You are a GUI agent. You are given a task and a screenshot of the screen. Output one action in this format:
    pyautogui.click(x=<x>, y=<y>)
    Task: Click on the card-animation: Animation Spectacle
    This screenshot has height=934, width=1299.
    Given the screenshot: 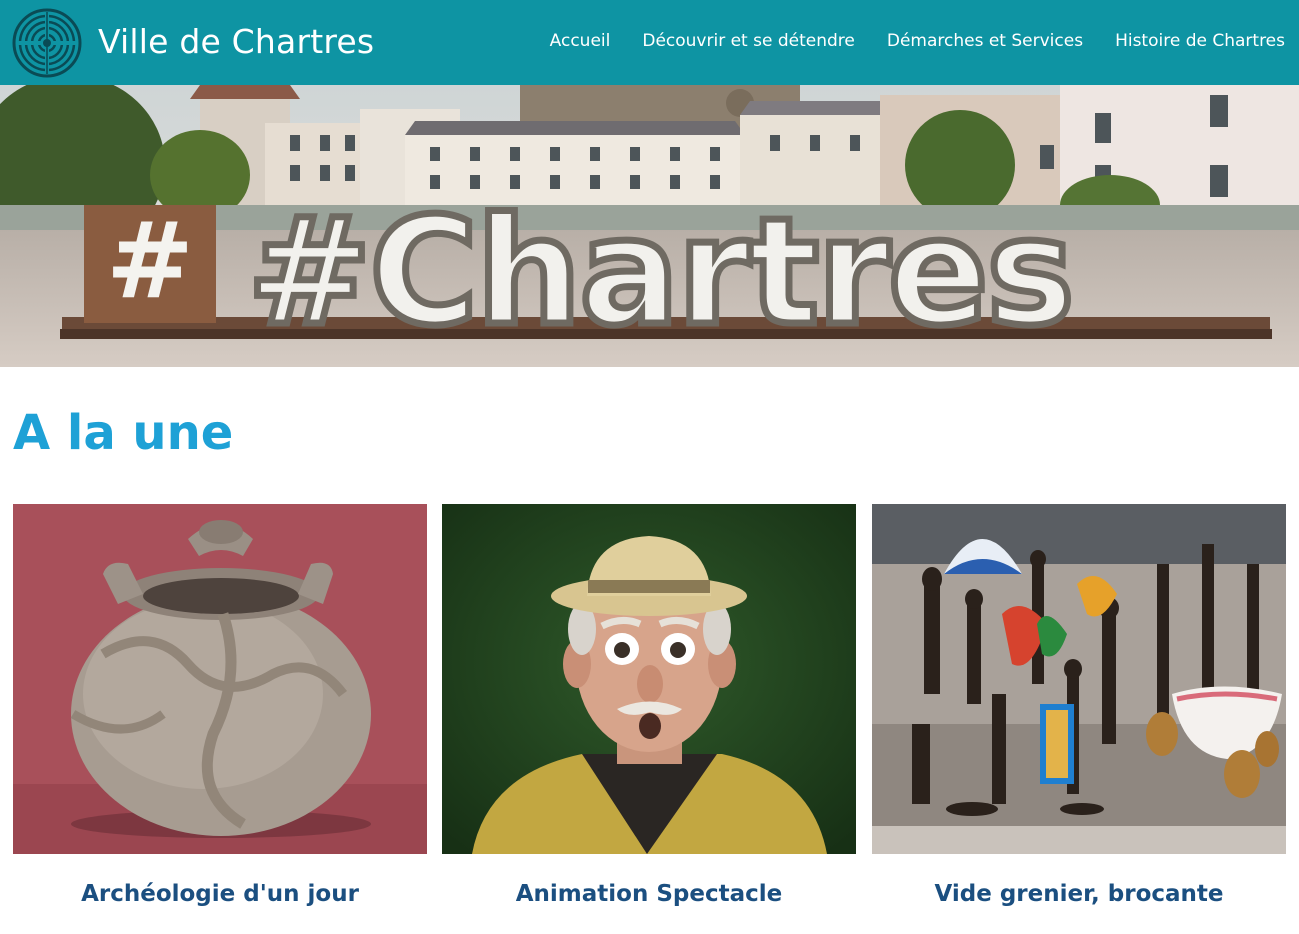 What is the action you would take?
    pyautogui.click(x=649, y=705)
    